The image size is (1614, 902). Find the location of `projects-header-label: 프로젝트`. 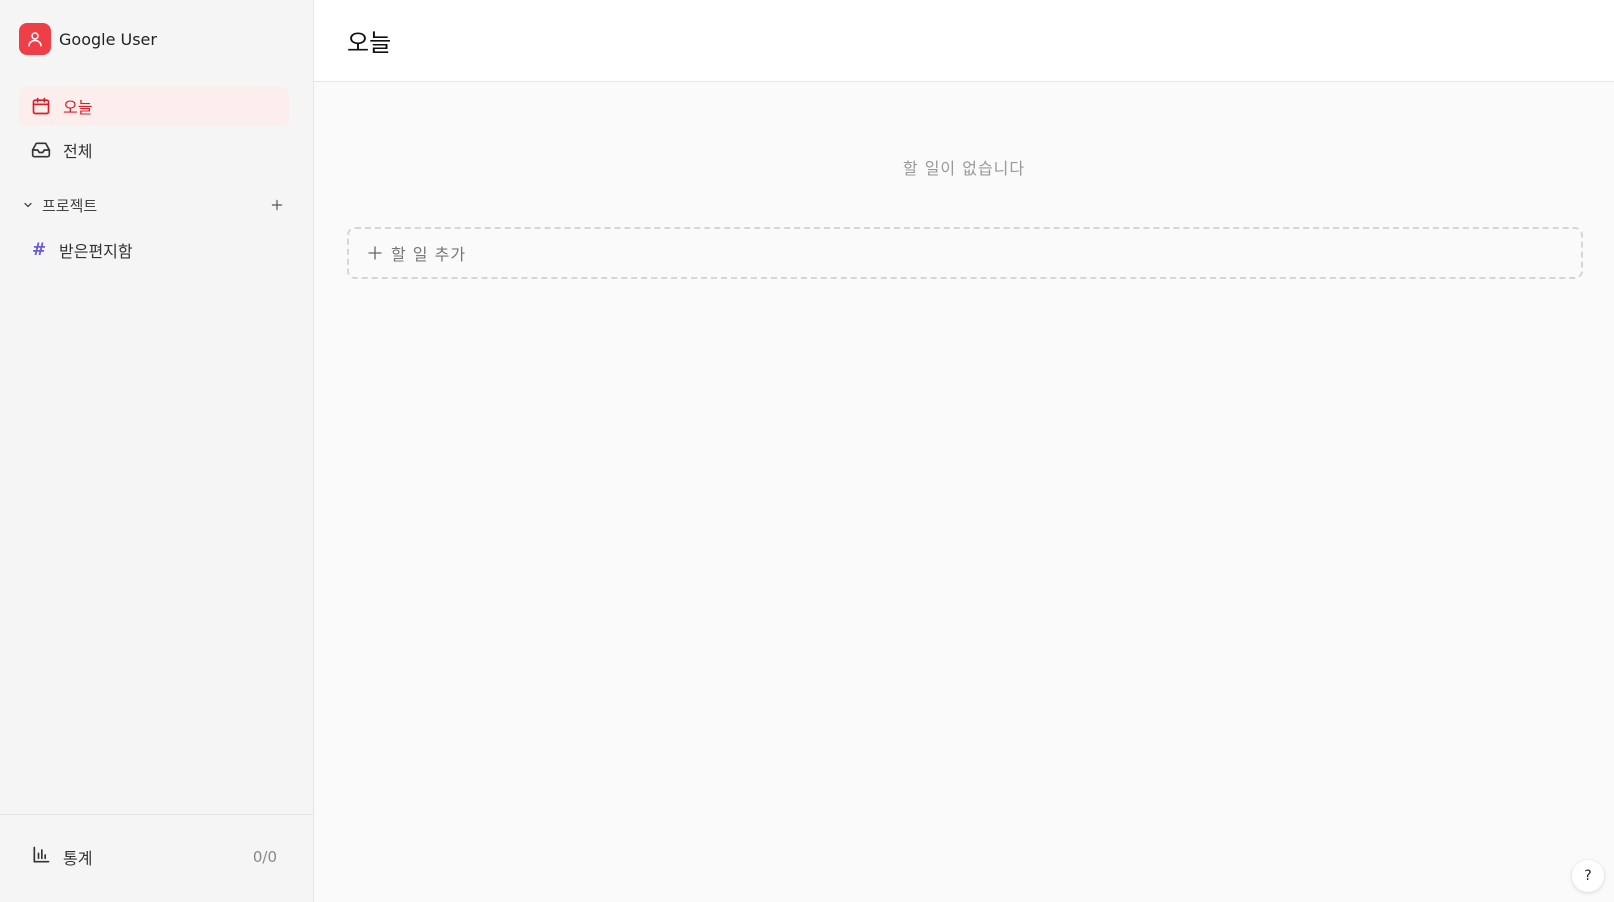

projects-header-label: 프로젝트 is located at coordinates (70, 205).